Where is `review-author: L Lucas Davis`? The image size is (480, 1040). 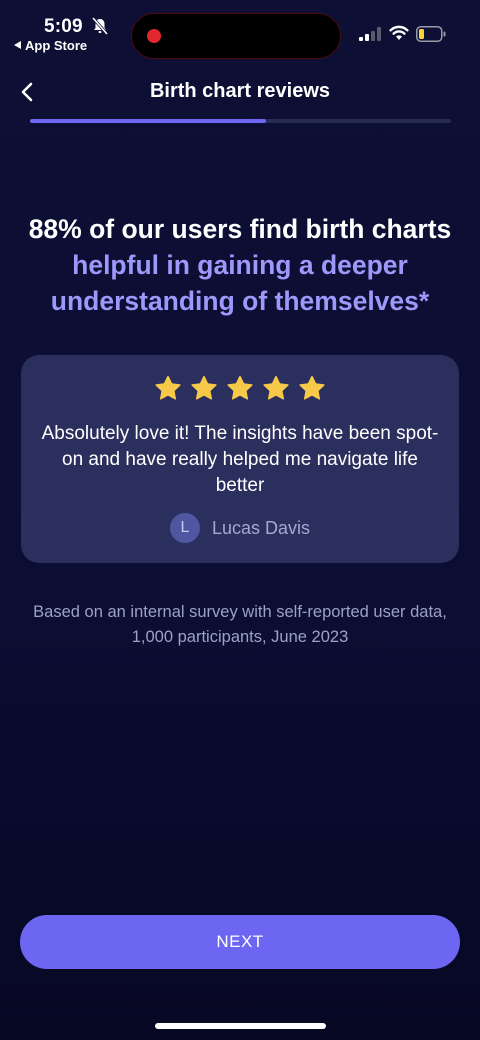
review-author: L Lucas Davis is located at coordinates (240, 528).